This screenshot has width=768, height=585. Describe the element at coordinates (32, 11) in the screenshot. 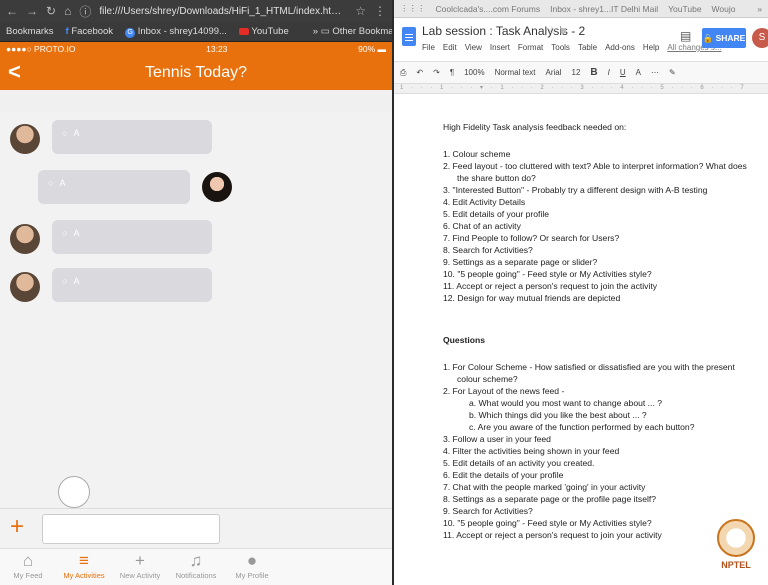

I see `forward-arrow-icon: →` at that location.